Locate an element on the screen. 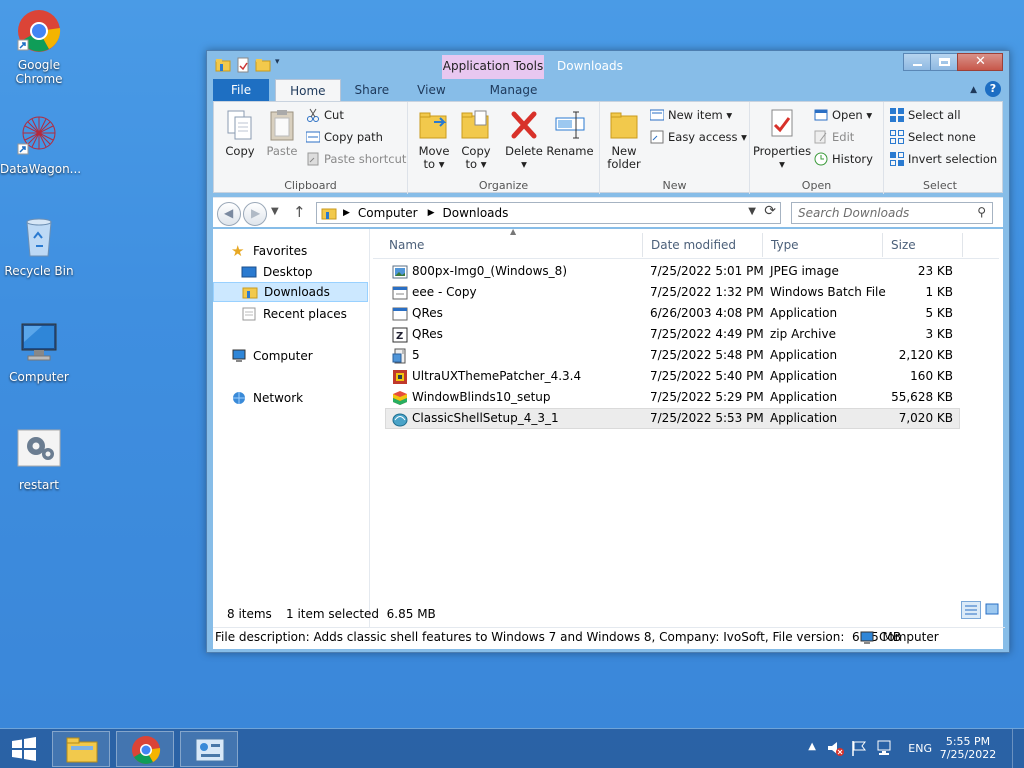  language-indicator: ENG is located at coordinates (920, 748).